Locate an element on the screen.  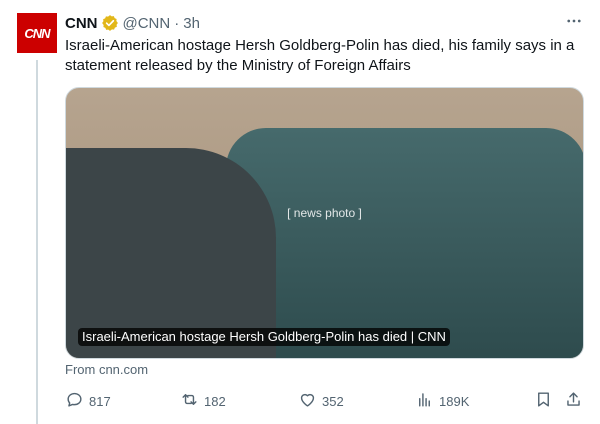
handle: @CNN is located at coordinates (147, 23).